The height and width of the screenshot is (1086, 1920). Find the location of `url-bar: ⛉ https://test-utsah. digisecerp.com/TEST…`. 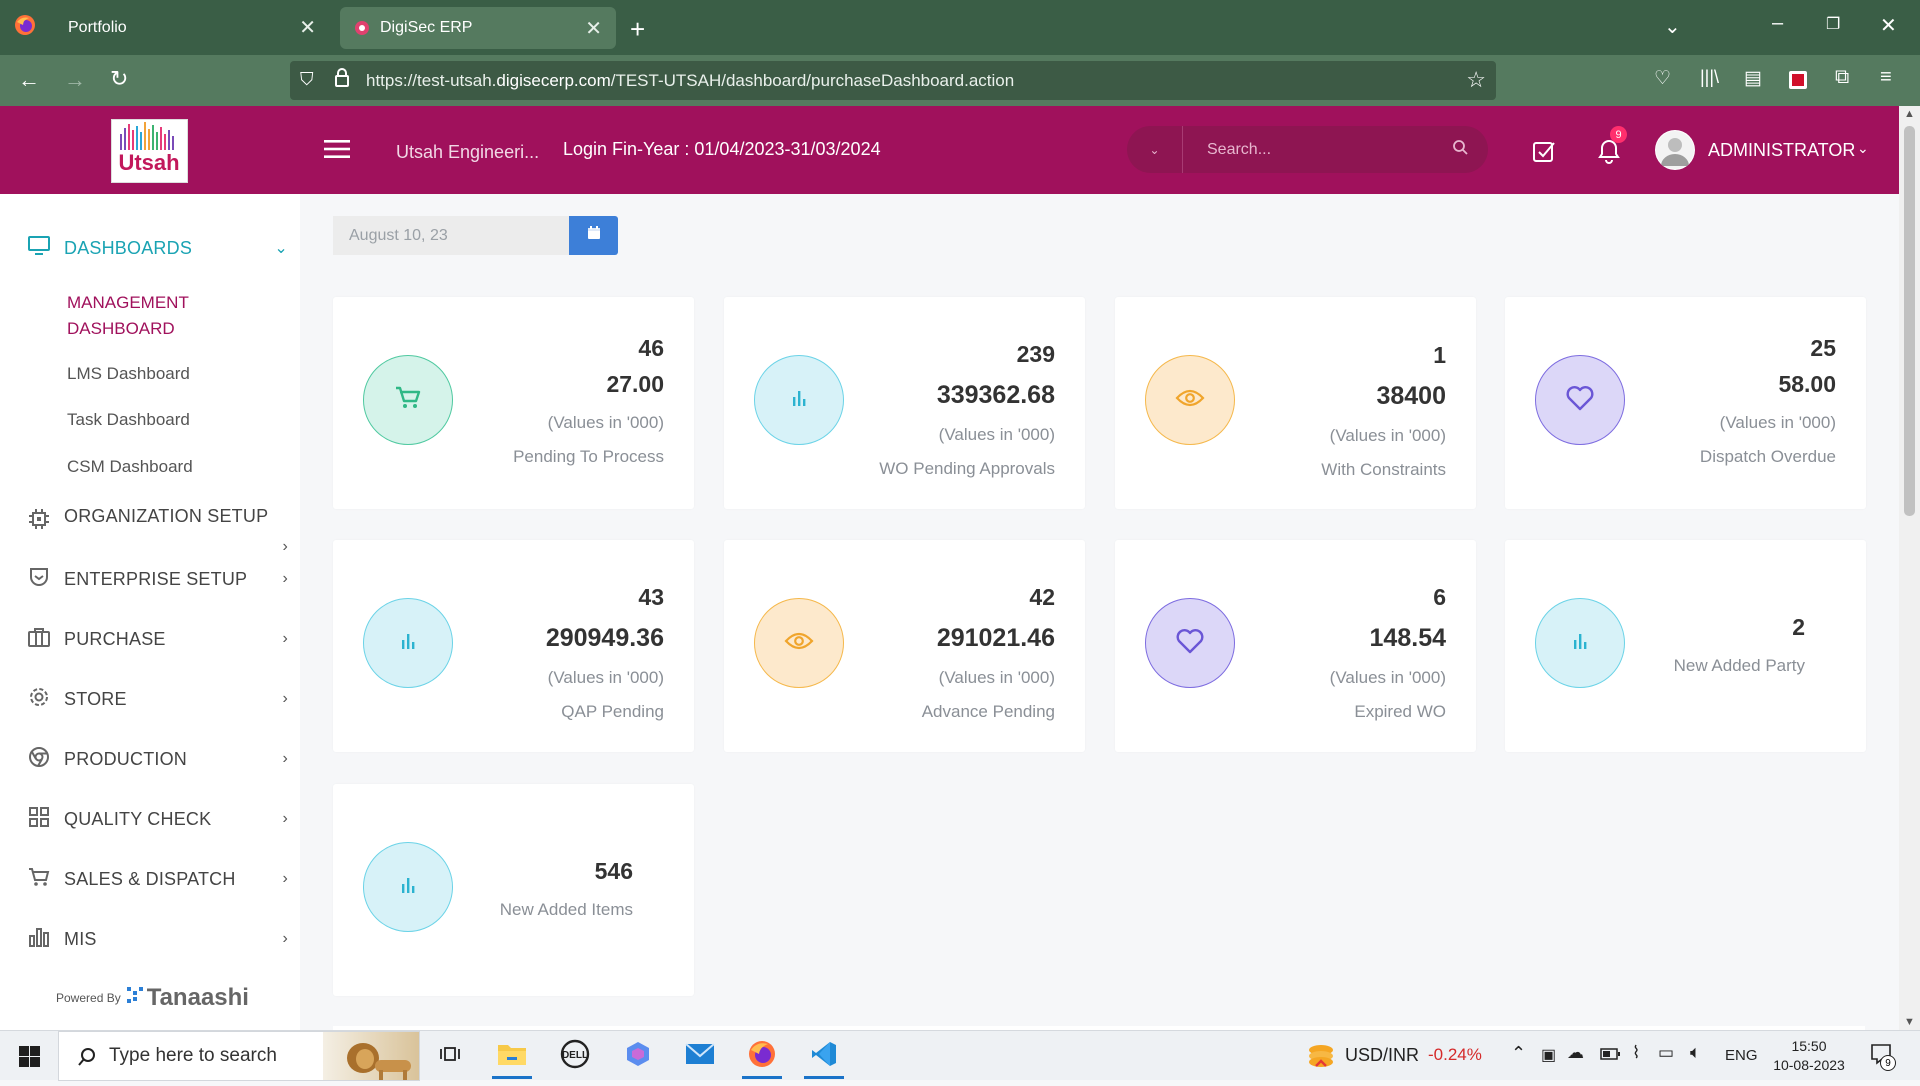

url-bar: ⛉ https://test-utsah. digisecerp.com/TEST… is located at coordinates (893, 80).